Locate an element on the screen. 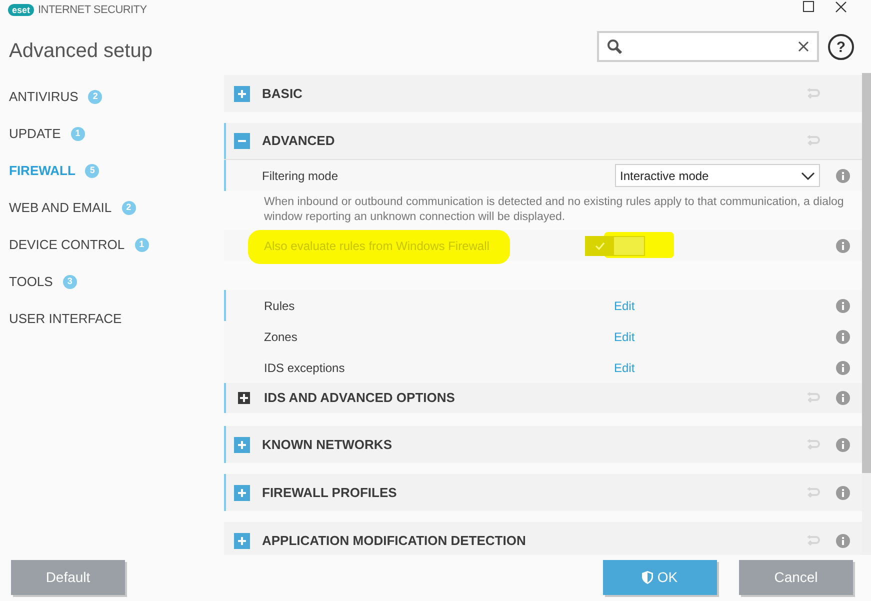 The height and width of the screenshot is (601, 871). check-icon is located at coordinates (600, 246).